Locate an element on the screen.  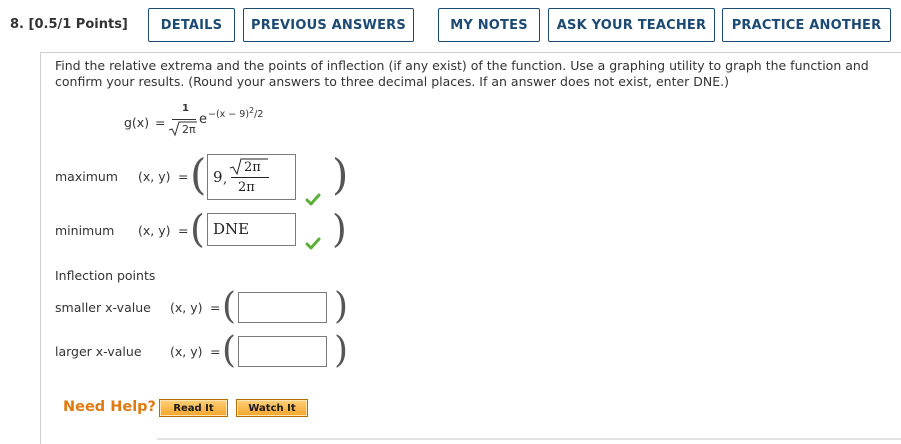
maximum-equals: = is located at coordinates (183, 176).